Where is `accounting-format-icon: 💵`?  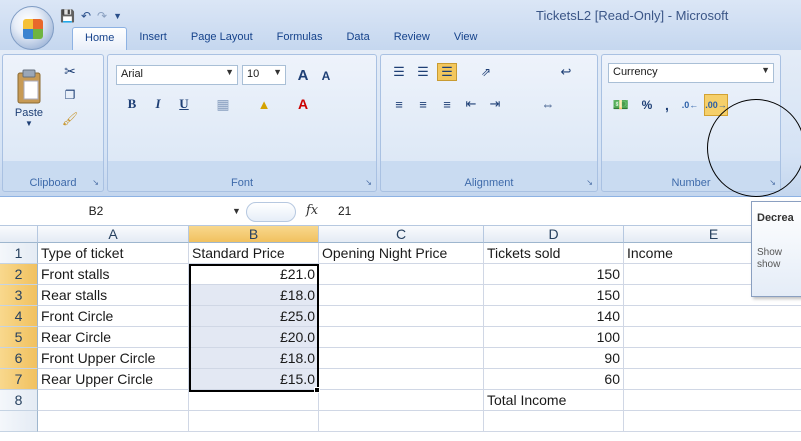 accounting-format-icon: 💵 is located at coordinates (621, 105).